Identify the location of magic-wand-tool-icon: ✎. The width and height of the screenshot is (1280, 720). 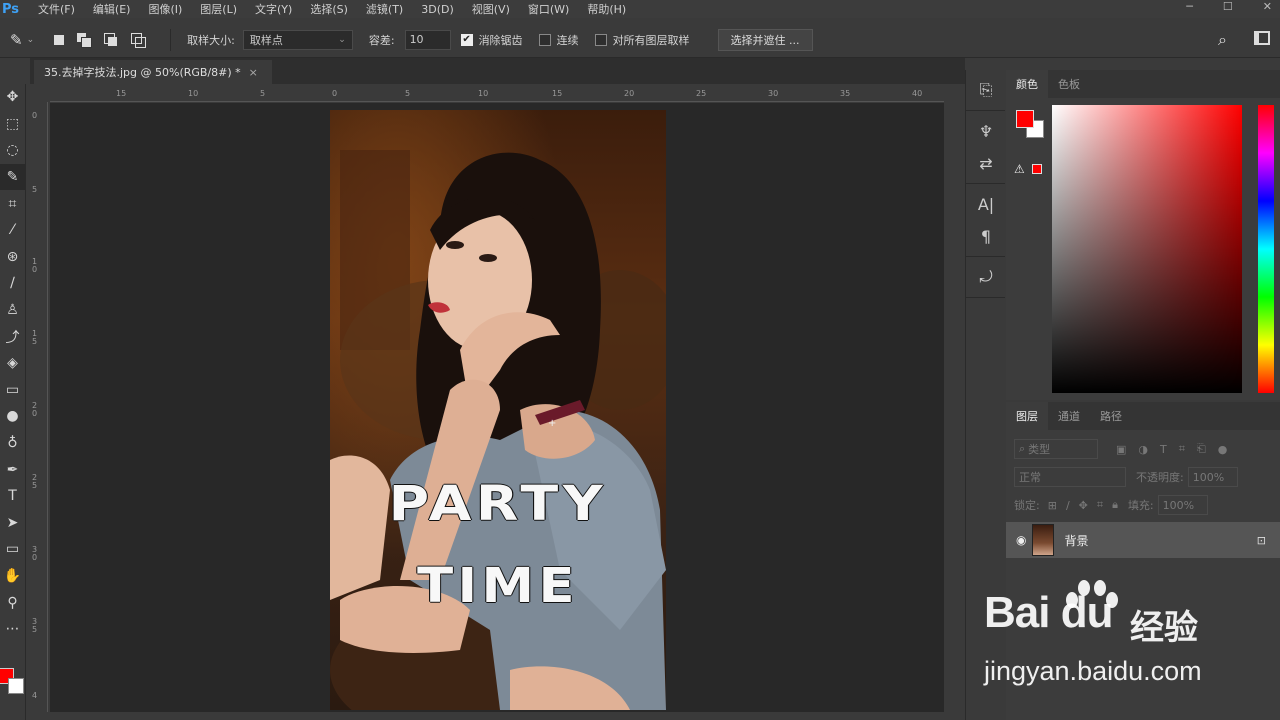
(12, 177).